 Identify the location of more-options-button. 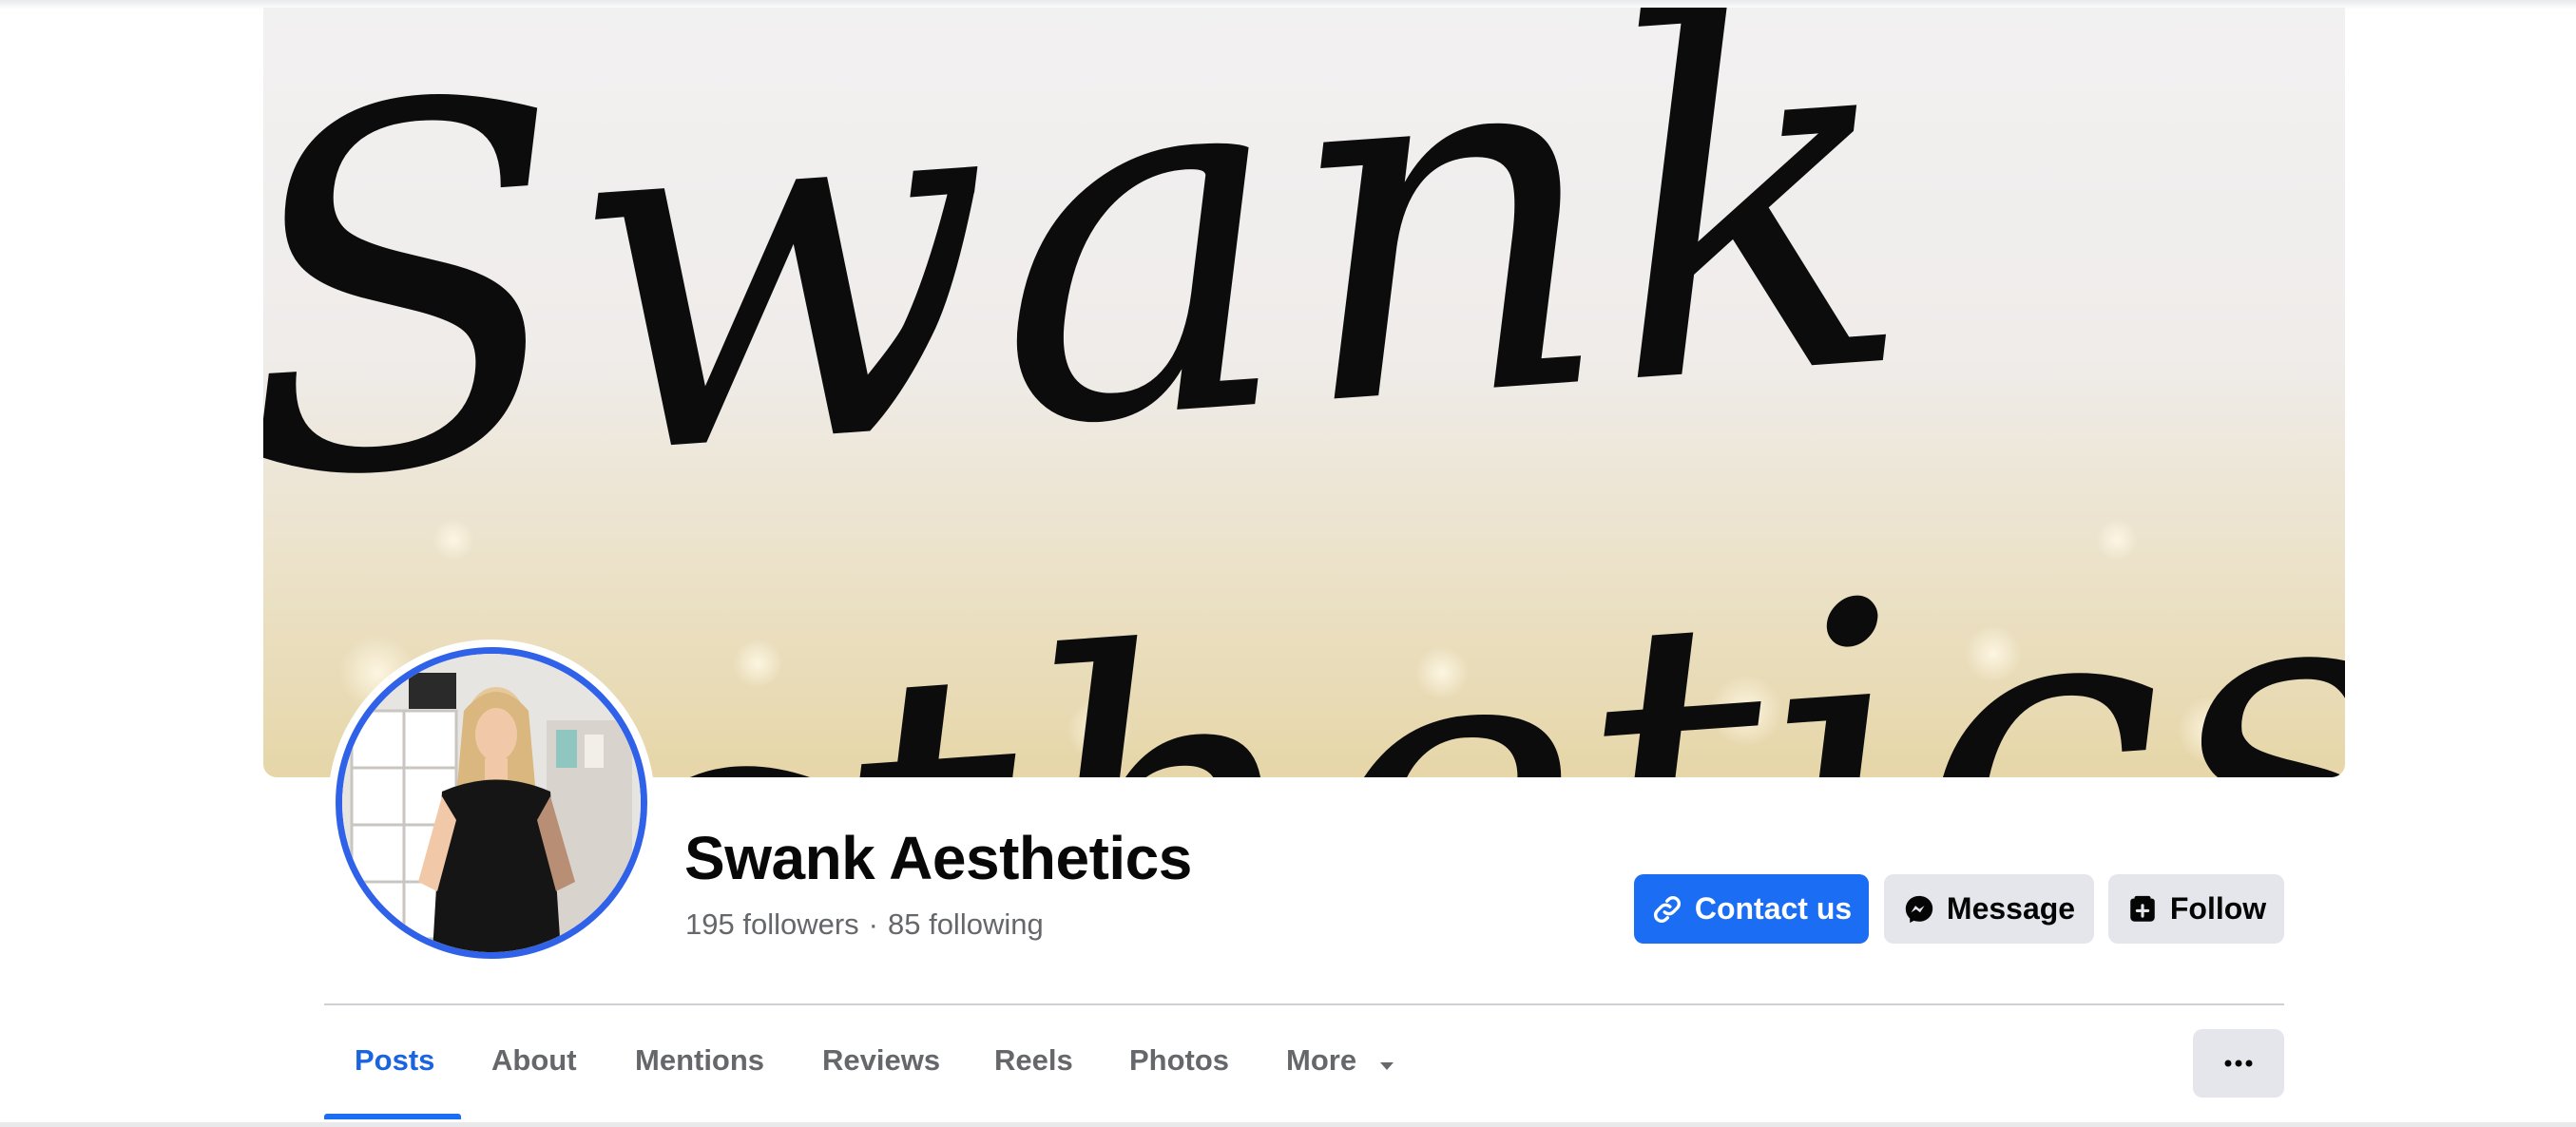
(2238, 1063).